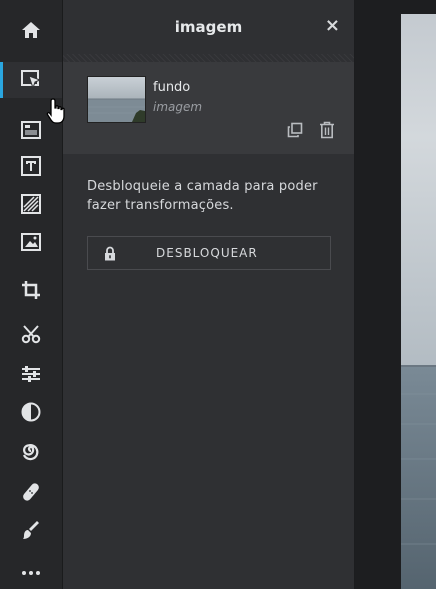 Image resolution: width=436 pixels, height=589 pixels. I want to click on arrange-tool-button, so click(31, 80).